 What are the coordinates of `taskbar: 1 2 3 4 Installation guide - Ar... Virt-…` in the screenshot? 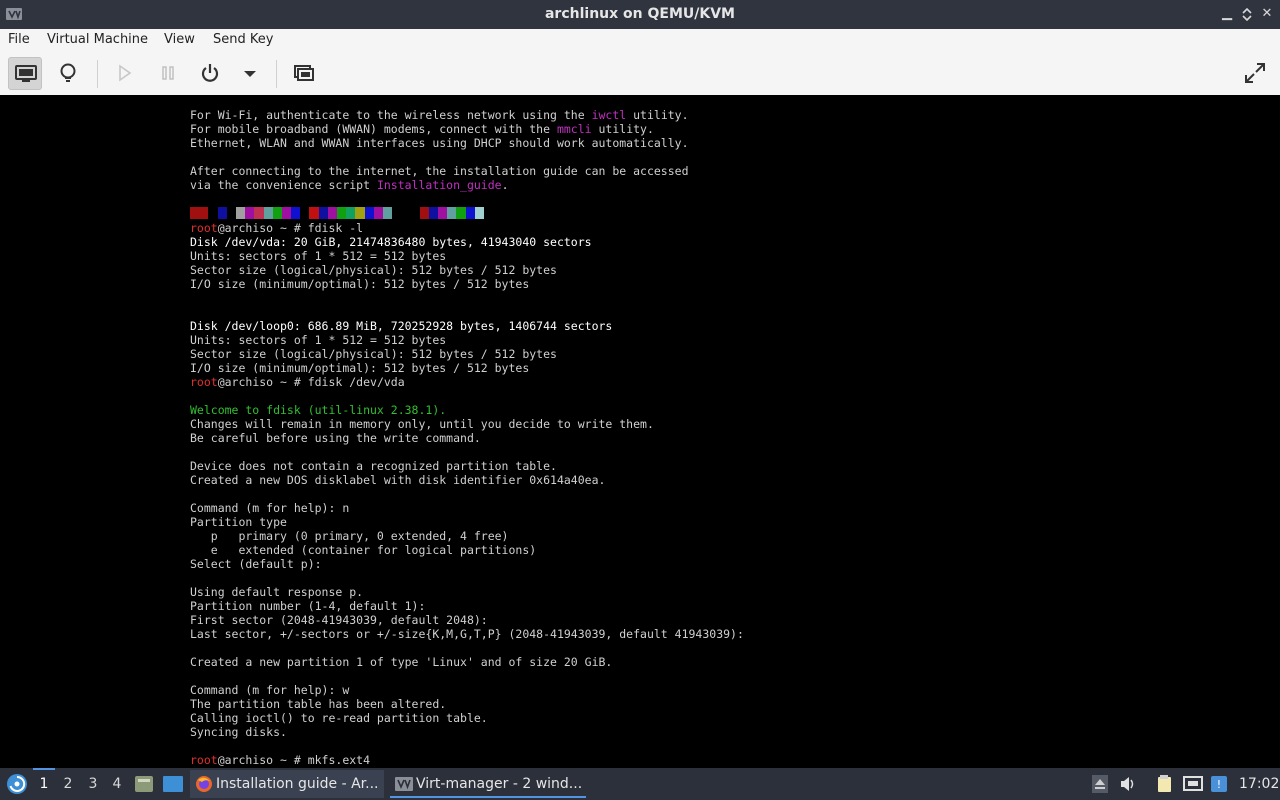 It's located at (640, 784).